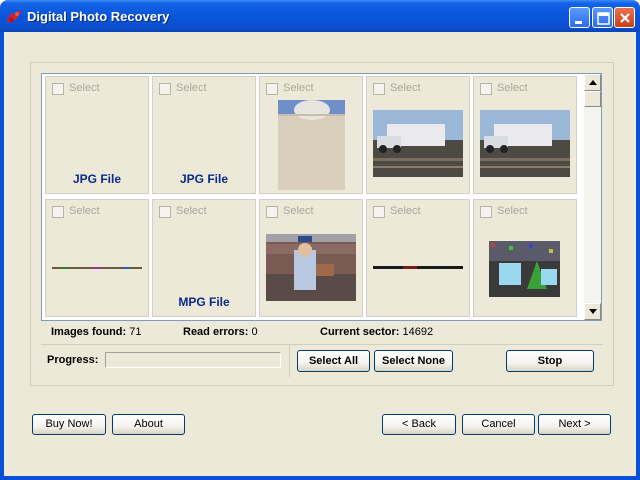 This screenshot has height=480, width=640. What do you see at coordinates (98, 16) in the screenshot?
I see `window-title: Digital Photo Recovery` at bounding box center [98, 16].